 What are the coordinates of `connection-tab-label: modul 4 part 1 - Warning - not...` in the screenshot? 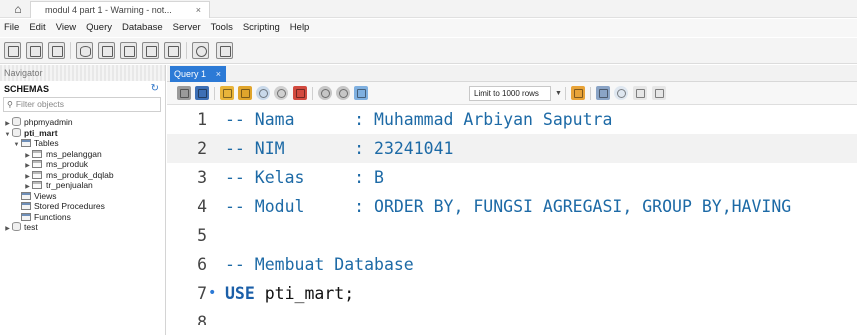 It's located at (108, 10).